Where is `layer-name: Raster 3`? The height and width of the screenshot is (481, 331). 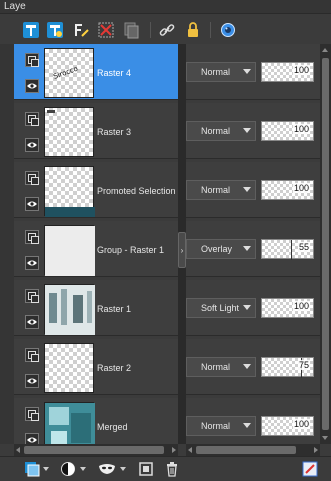
layer-name: Raster 3 is located at coordinates (114, 132).